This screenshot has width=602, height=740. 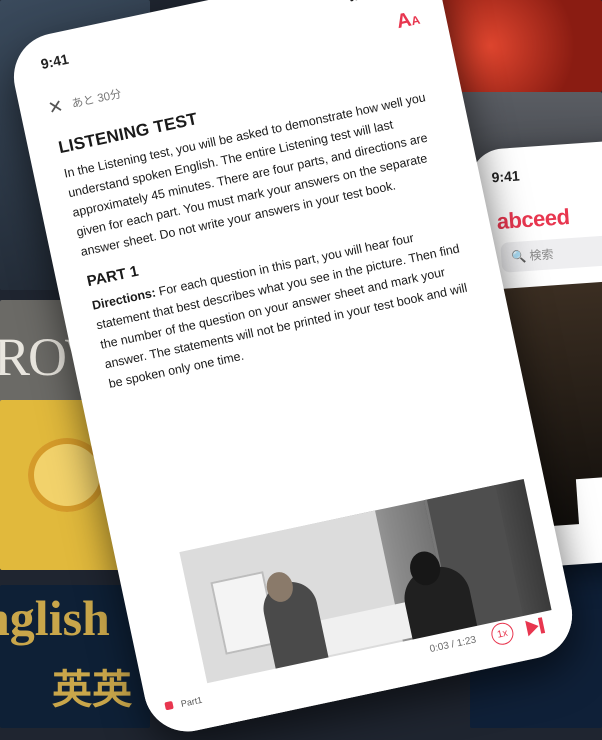 I want to click on search-input: 🔍 検索, so click(x=551, y=254).